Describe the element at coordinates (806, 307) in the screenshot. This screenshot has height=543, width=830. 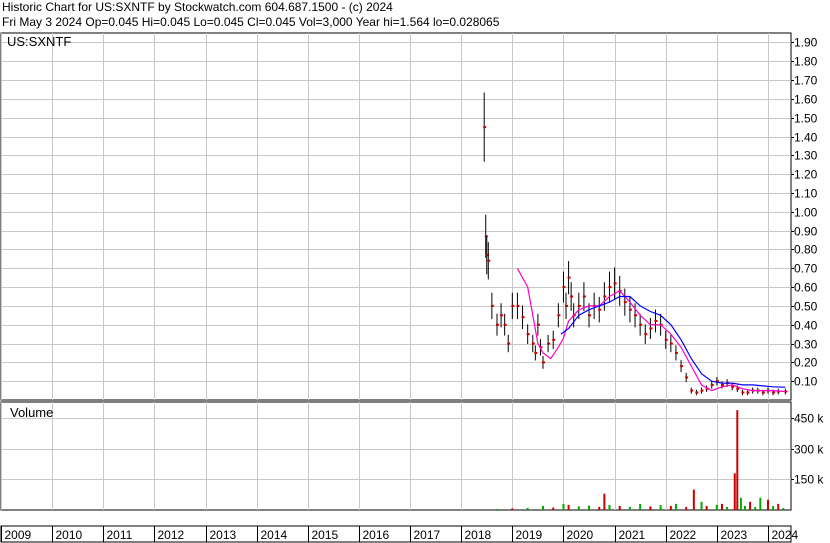
I see `price-tick-label: 0.50` at that location.